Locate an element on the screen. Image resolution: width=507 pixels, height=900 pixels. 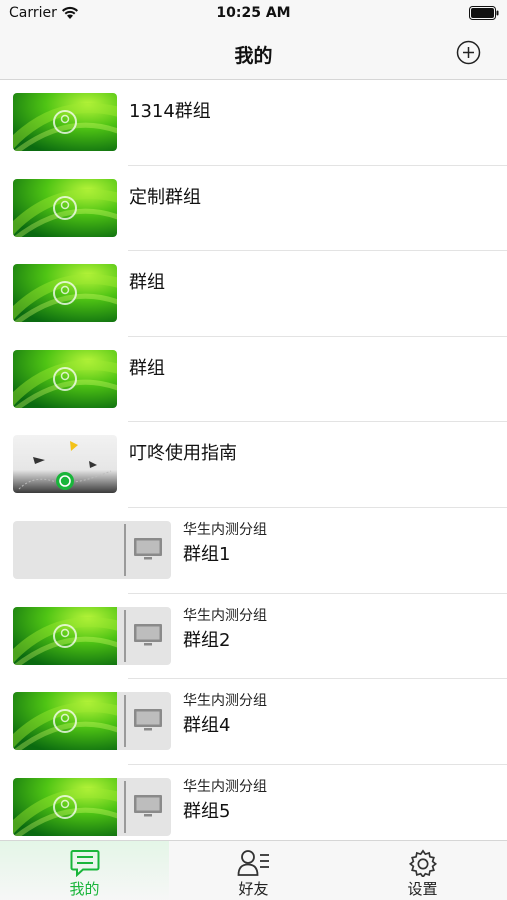
list-item: 定制群组 is located at coordinates (253, 209).